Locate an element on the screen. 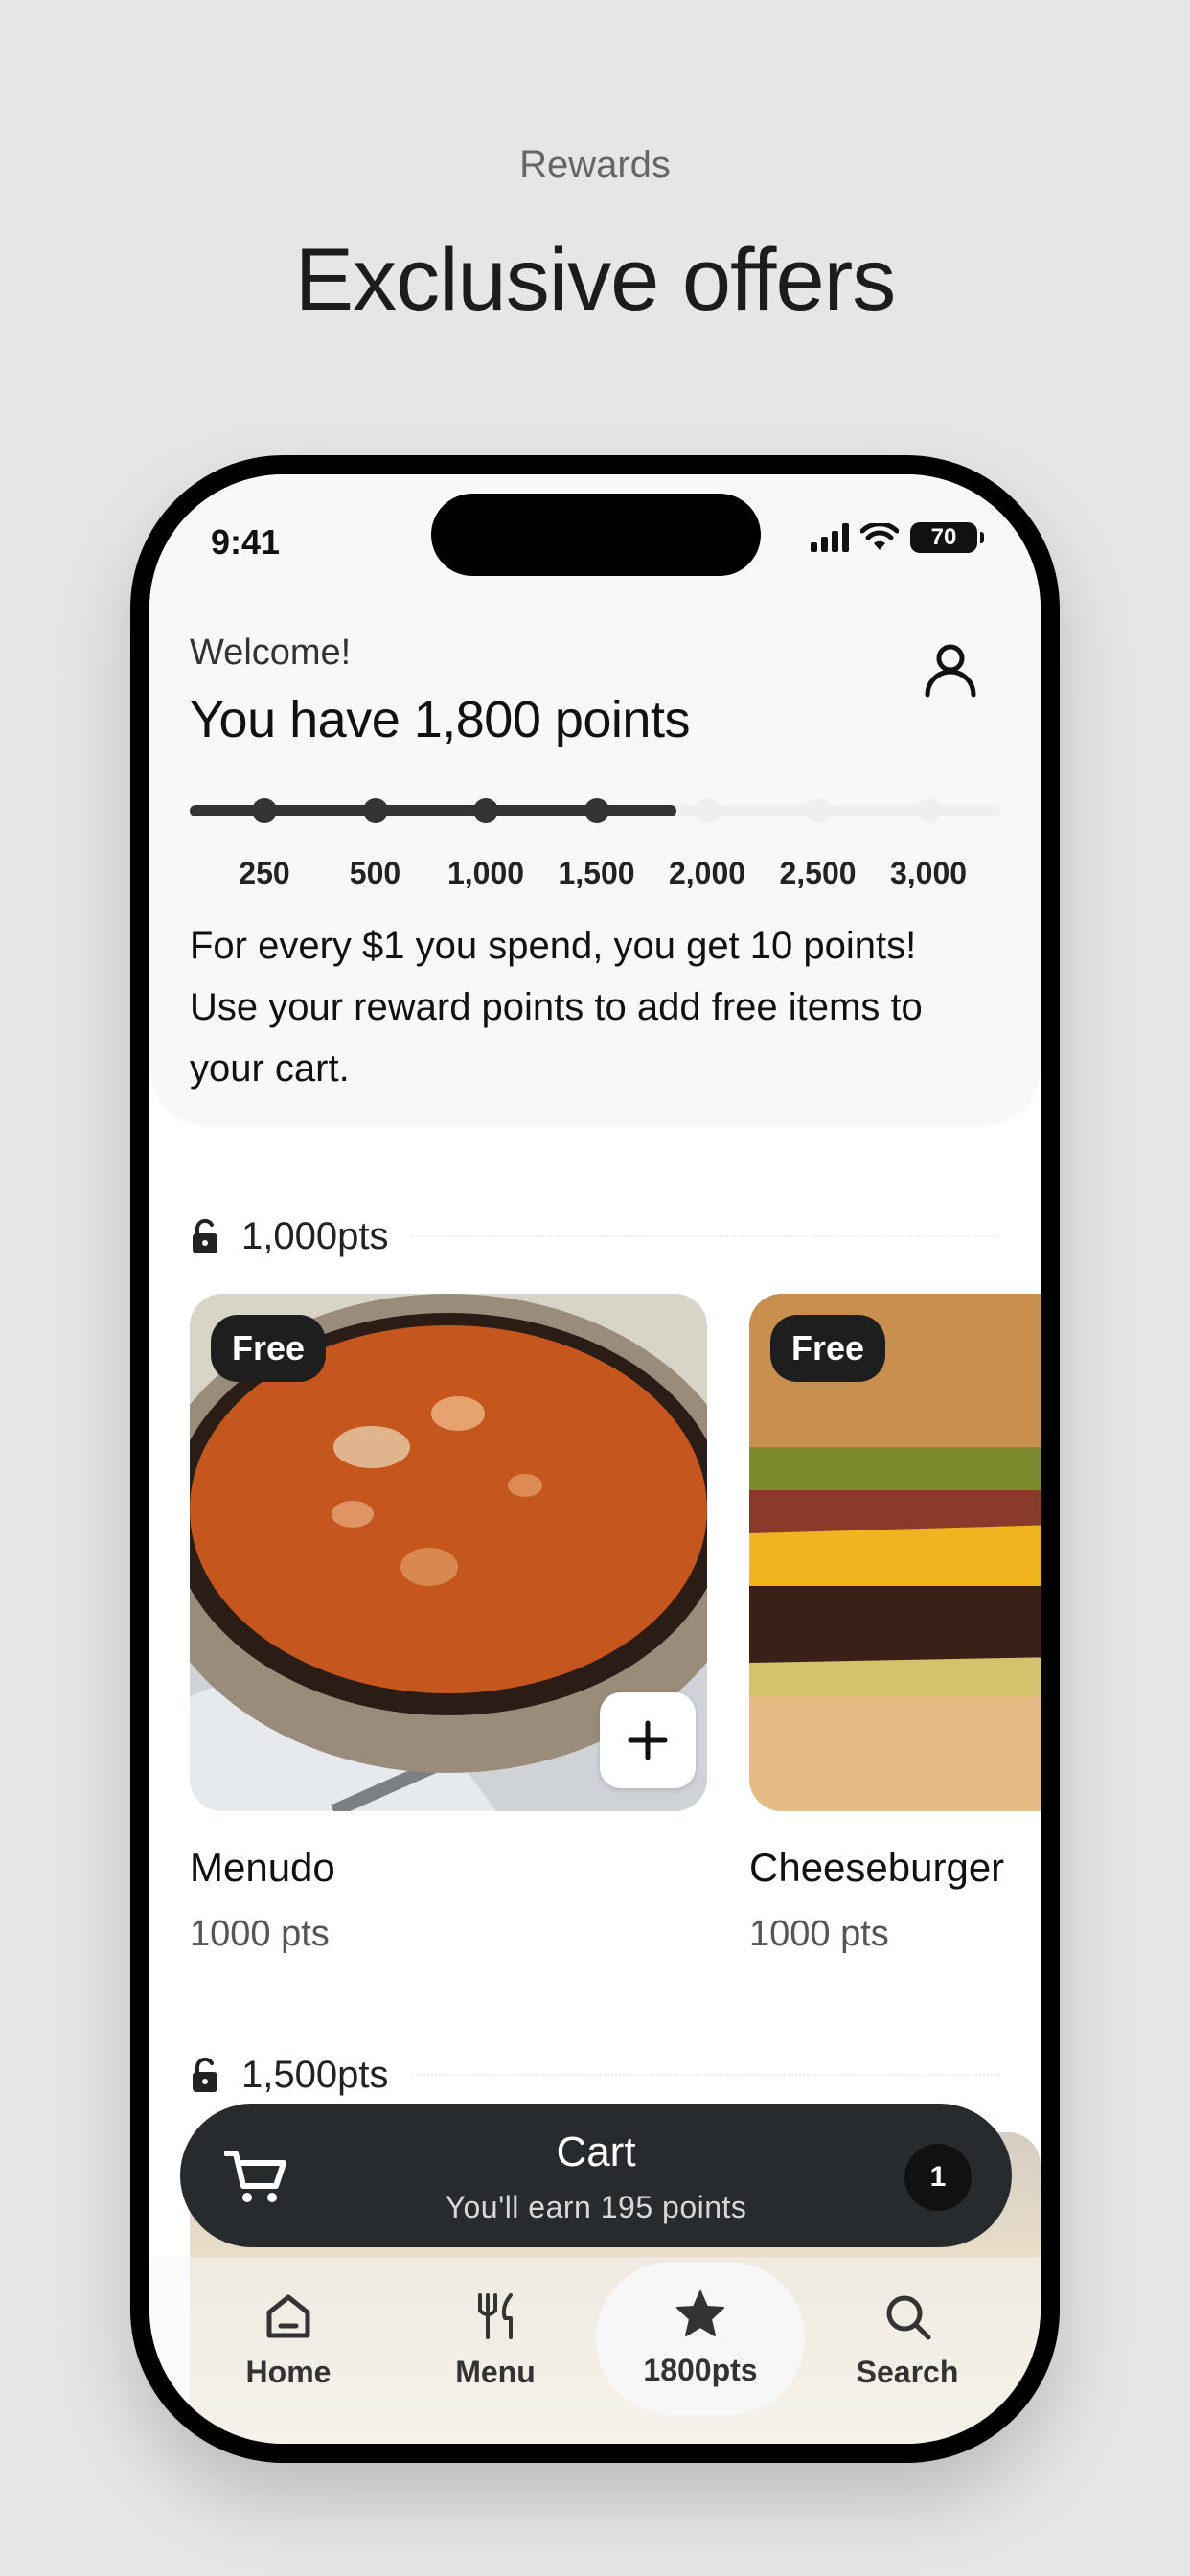  item-name: Menudo is located at coordinates (263, 1867).